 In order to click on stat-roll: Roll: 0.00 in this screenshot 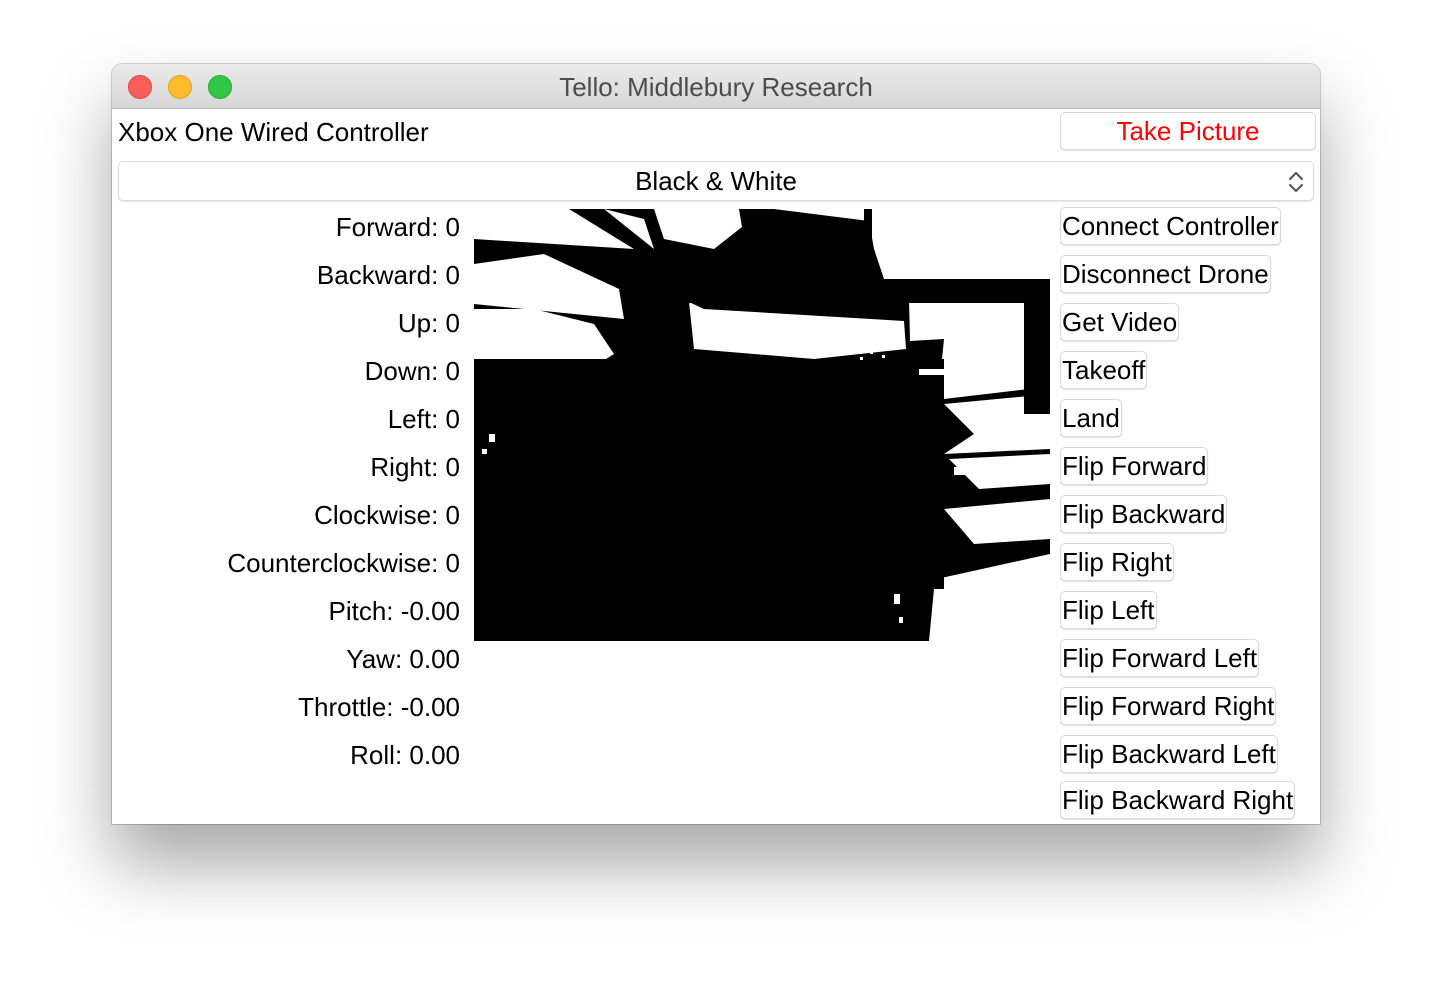, I will do `click(405, 755)`.